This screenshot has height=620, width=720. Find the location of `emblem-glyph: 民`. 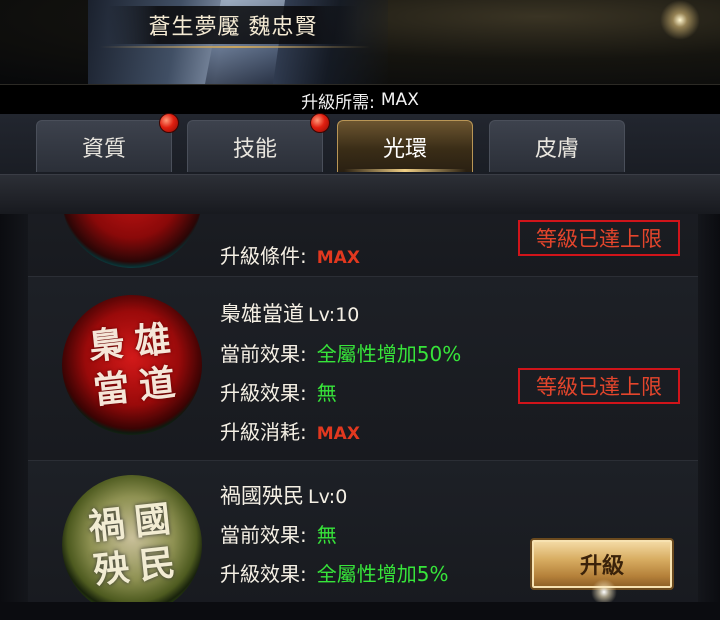

emblem-glyph: 民 is located at coordinates (157, 564).